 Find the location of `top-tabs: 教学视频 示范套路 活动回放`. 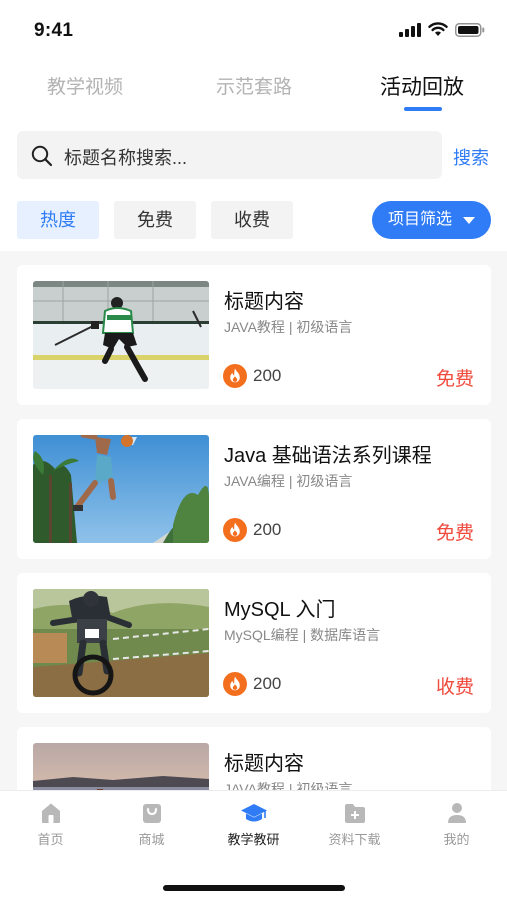

top-tabs: 教学视频 示范套路 活动回放 is located at coordinates (253, 91).